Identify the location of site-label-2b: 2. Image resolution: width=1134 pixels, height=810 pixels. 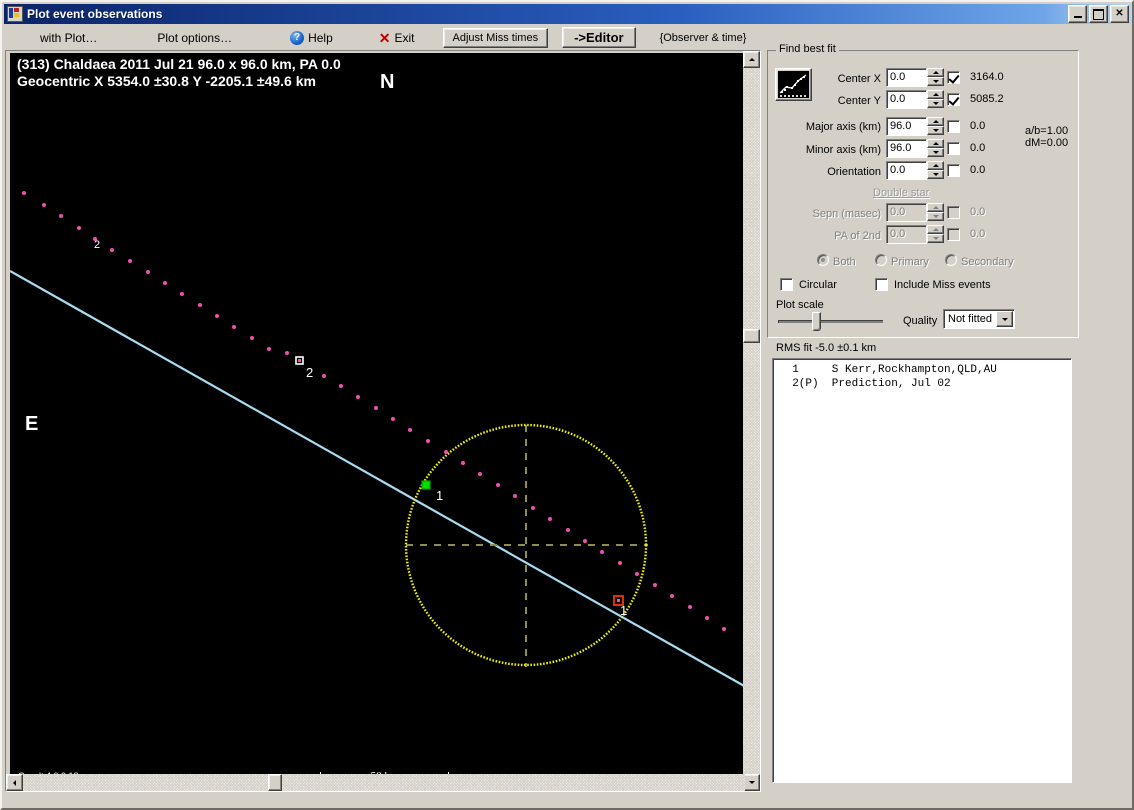
(97, 245).